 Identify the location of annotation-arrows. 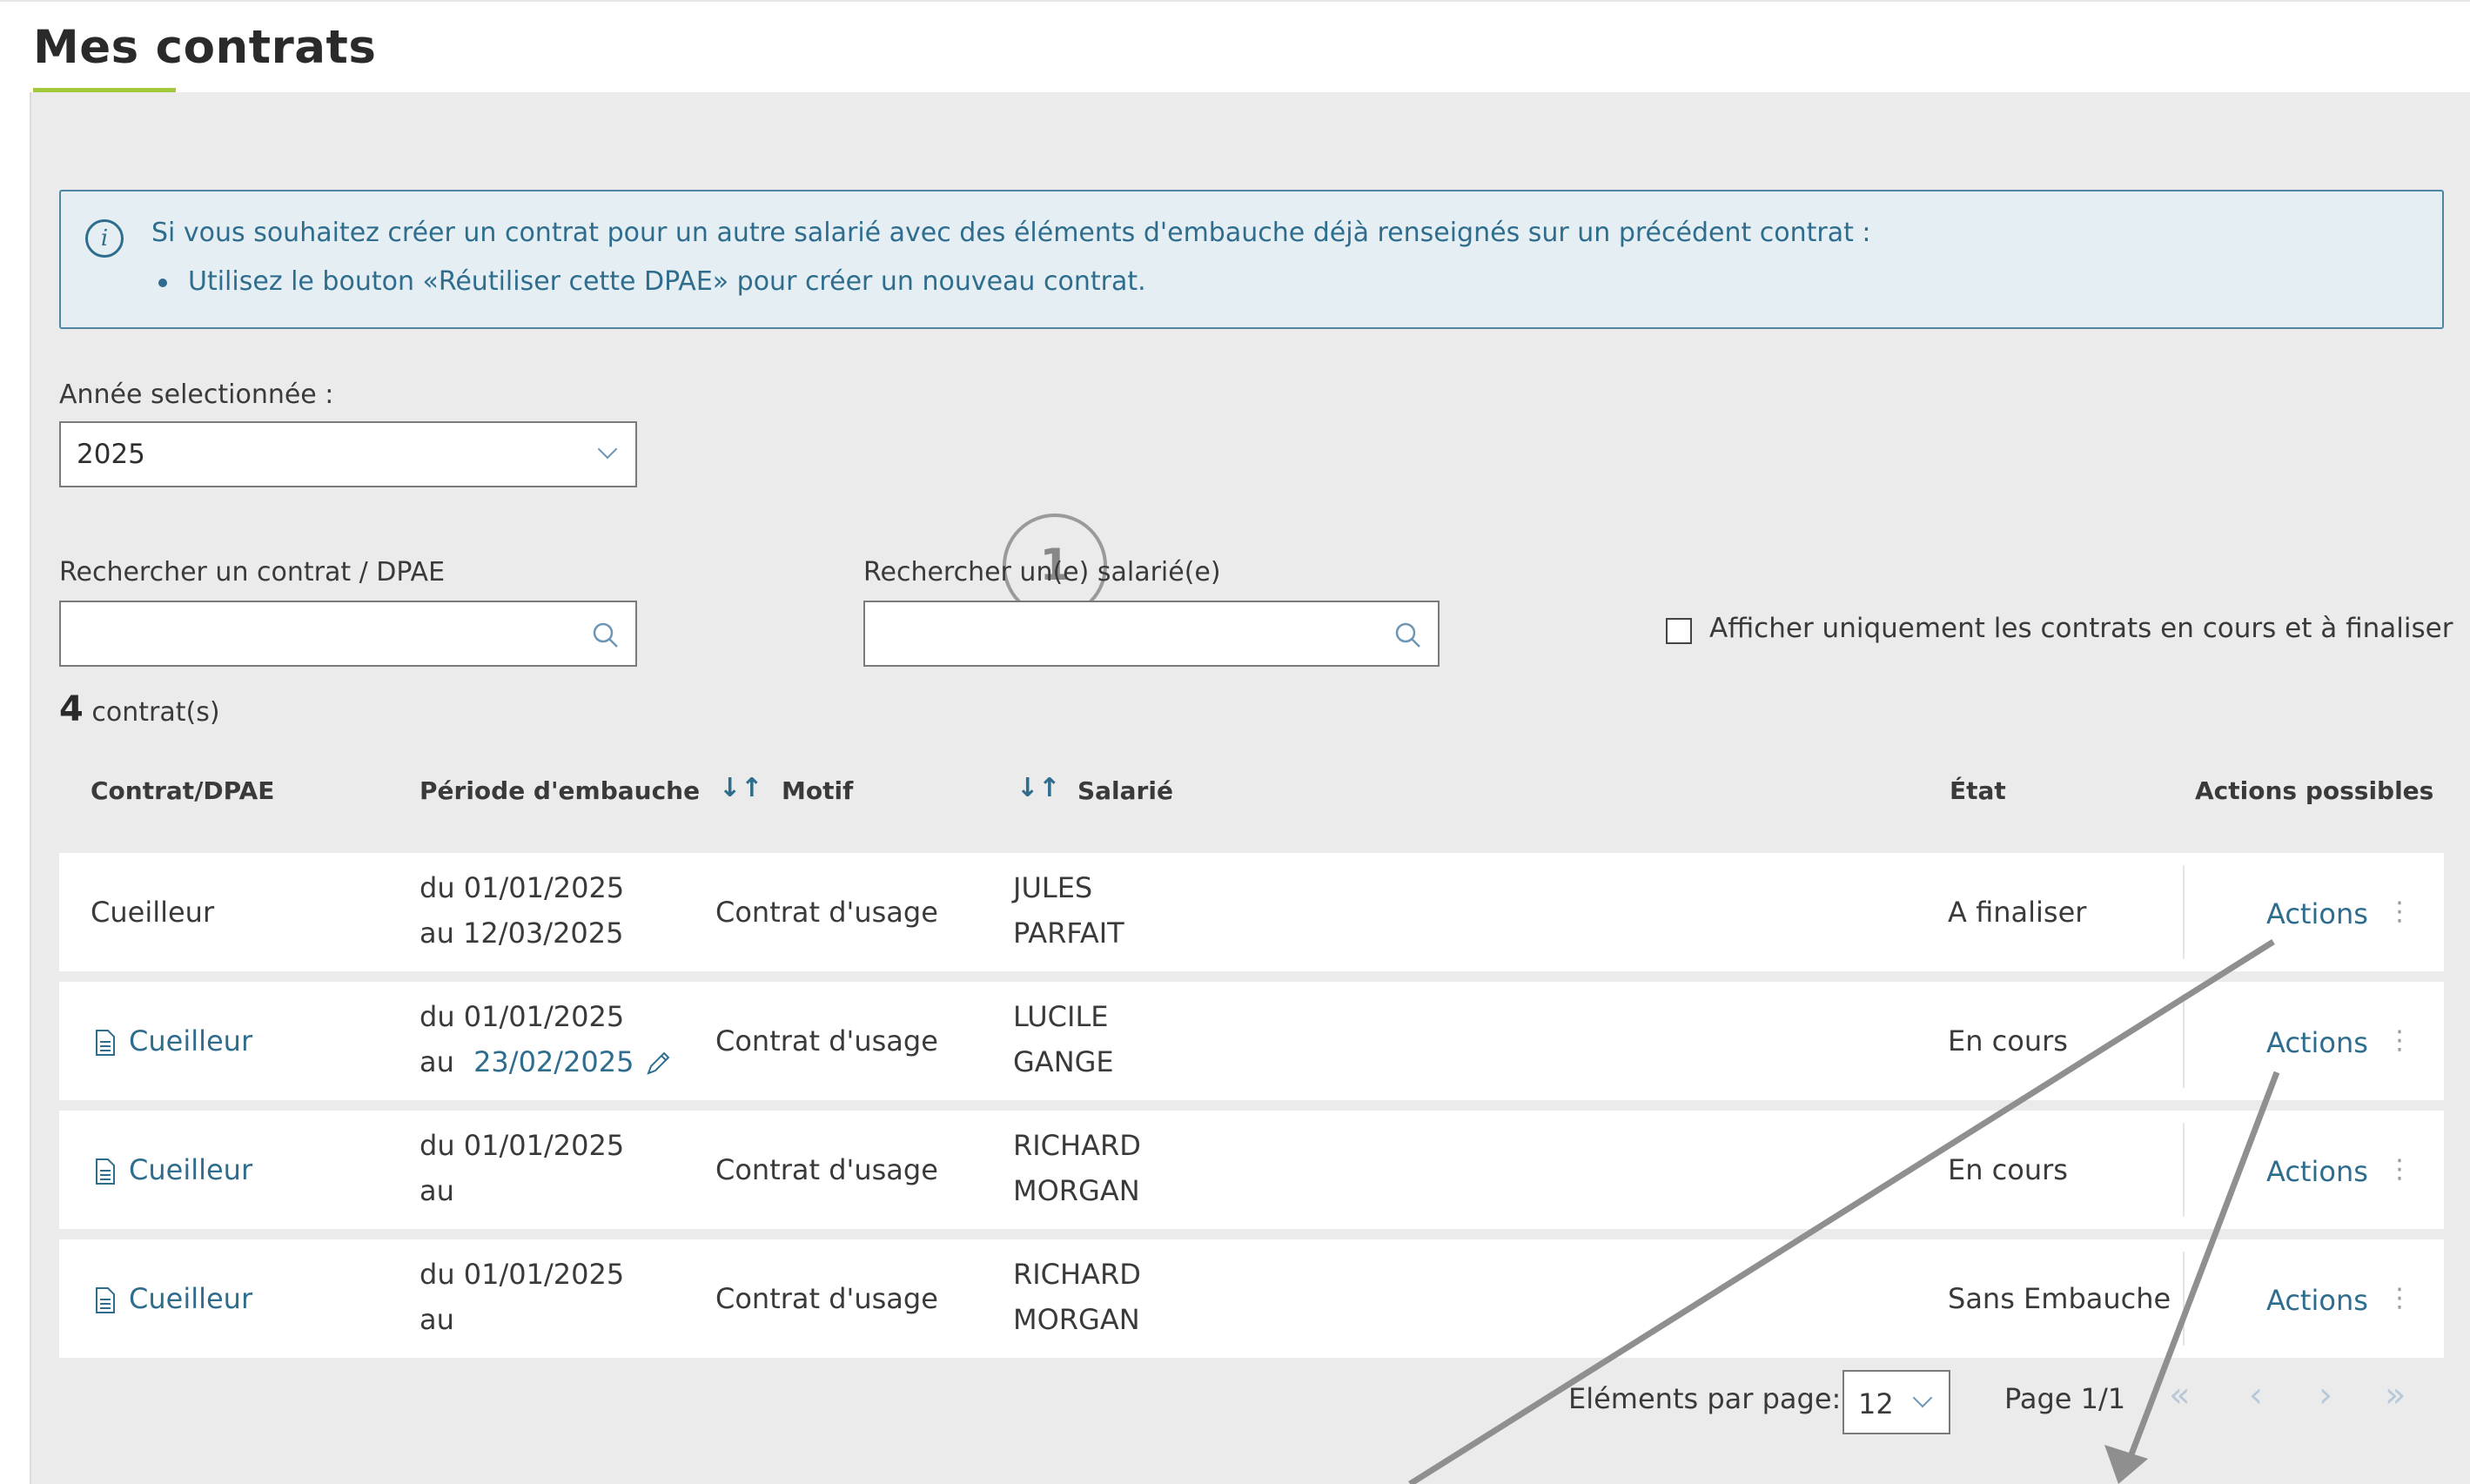
(1844, 1211).